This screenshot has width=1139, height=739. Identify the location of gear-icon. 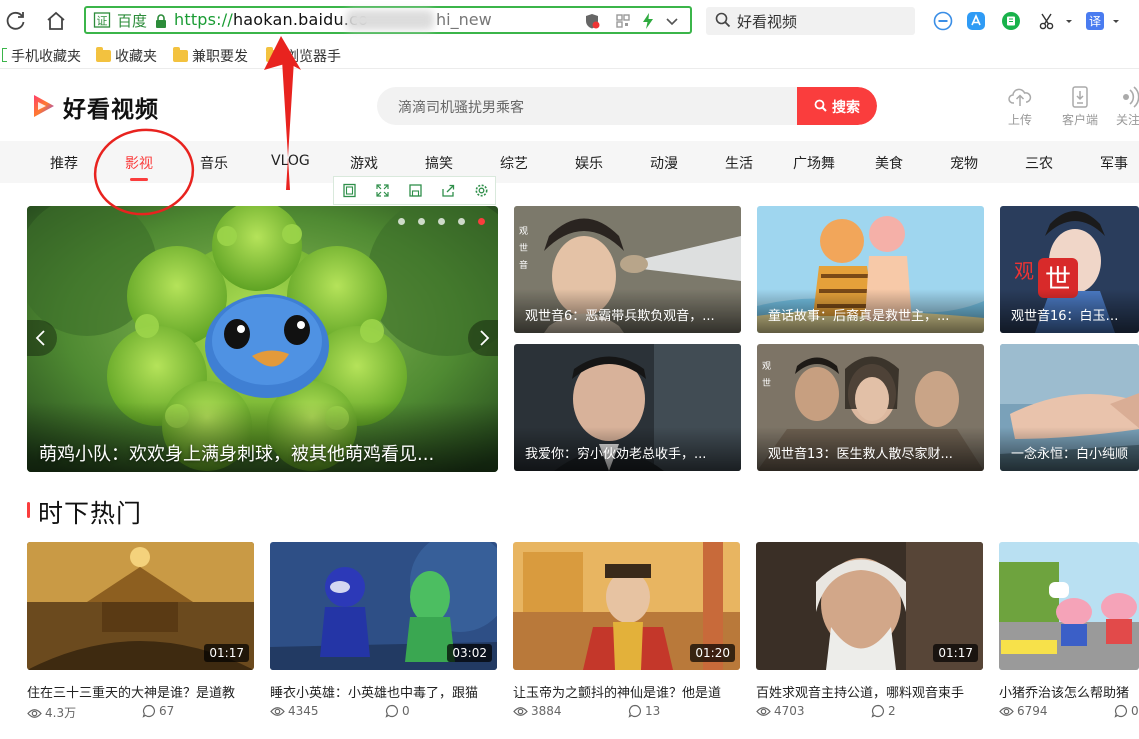
(481, 190).